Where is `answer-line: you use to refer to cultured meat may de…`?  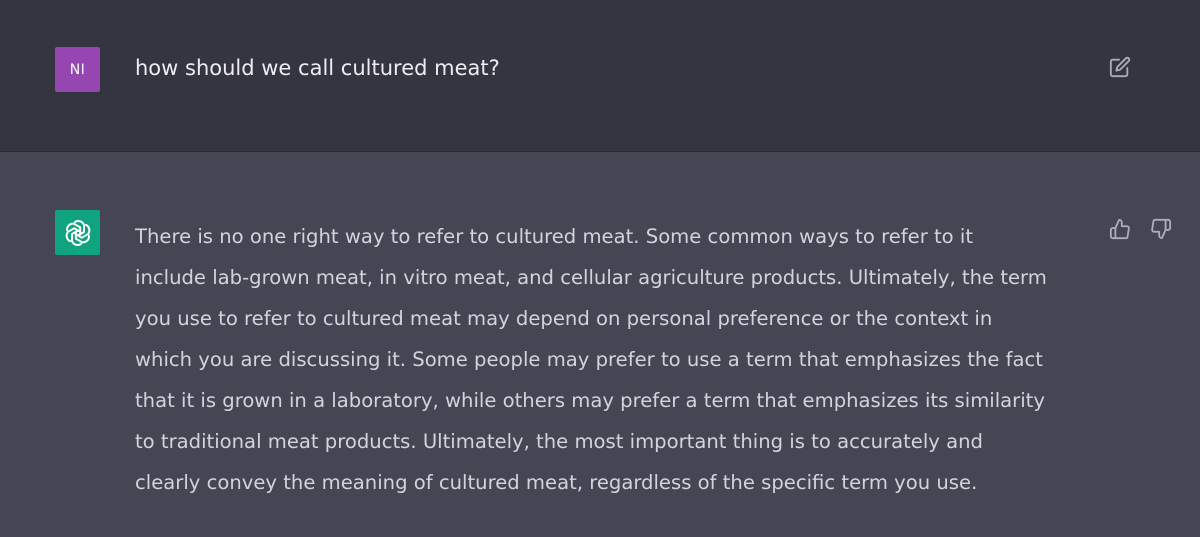 answer-line: you use to refer to cultured meat may de… is located at coordinates (564, 318).